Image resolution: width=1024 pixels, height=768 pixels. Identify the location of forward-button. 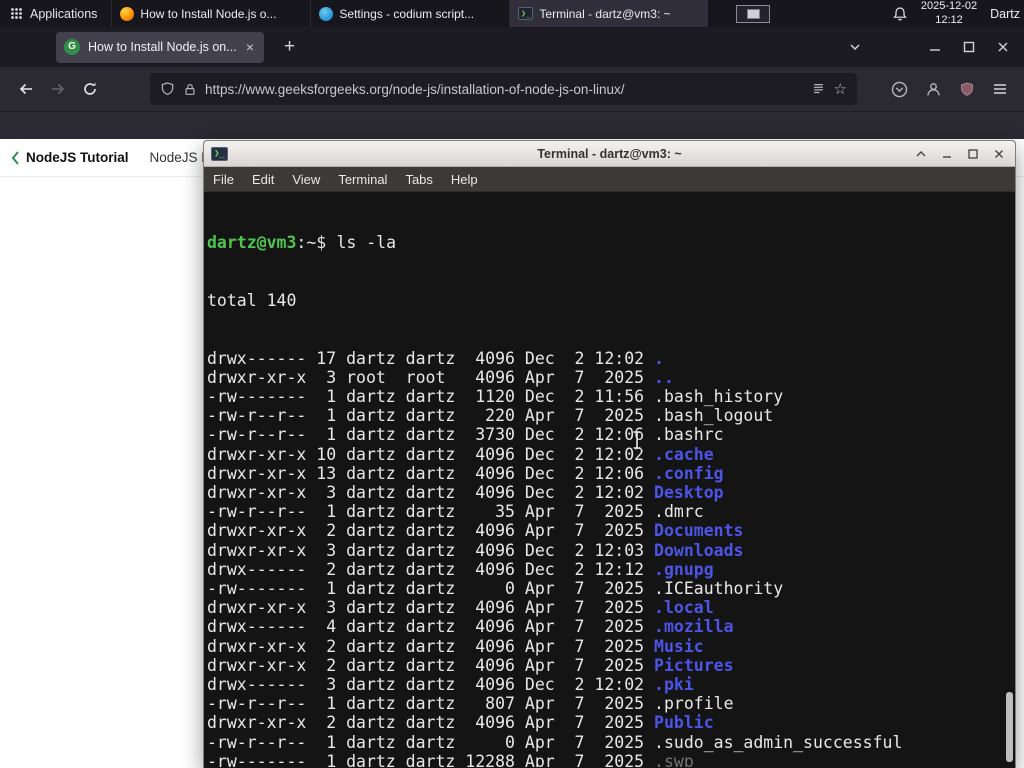
(58, 89).